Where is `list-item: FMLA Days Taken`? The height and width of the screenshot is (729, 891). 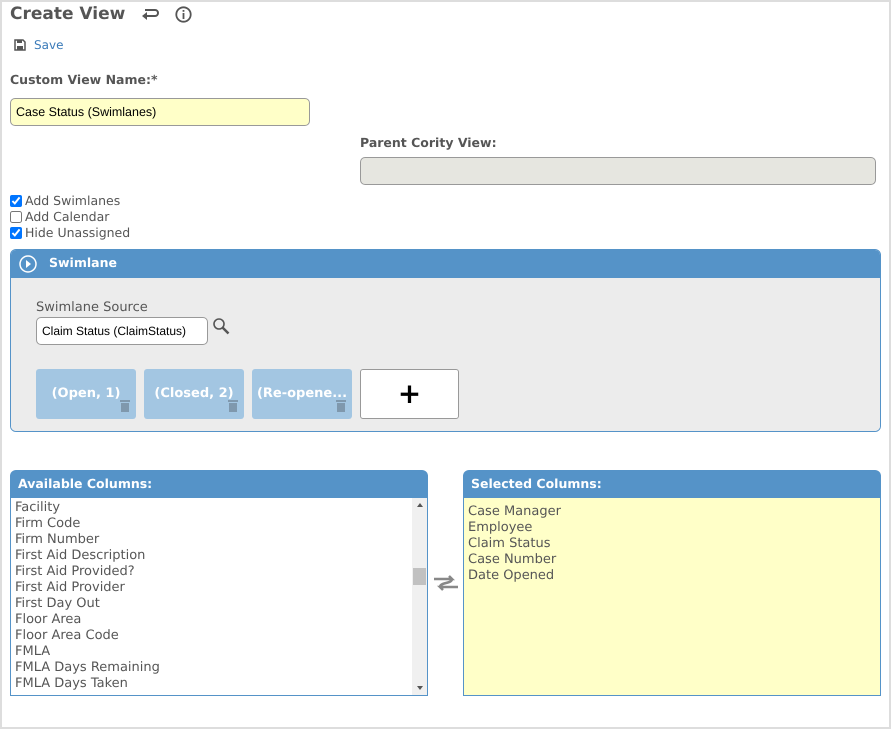 list-item: FMLA Days Taken is located at coordinates (211, 684).